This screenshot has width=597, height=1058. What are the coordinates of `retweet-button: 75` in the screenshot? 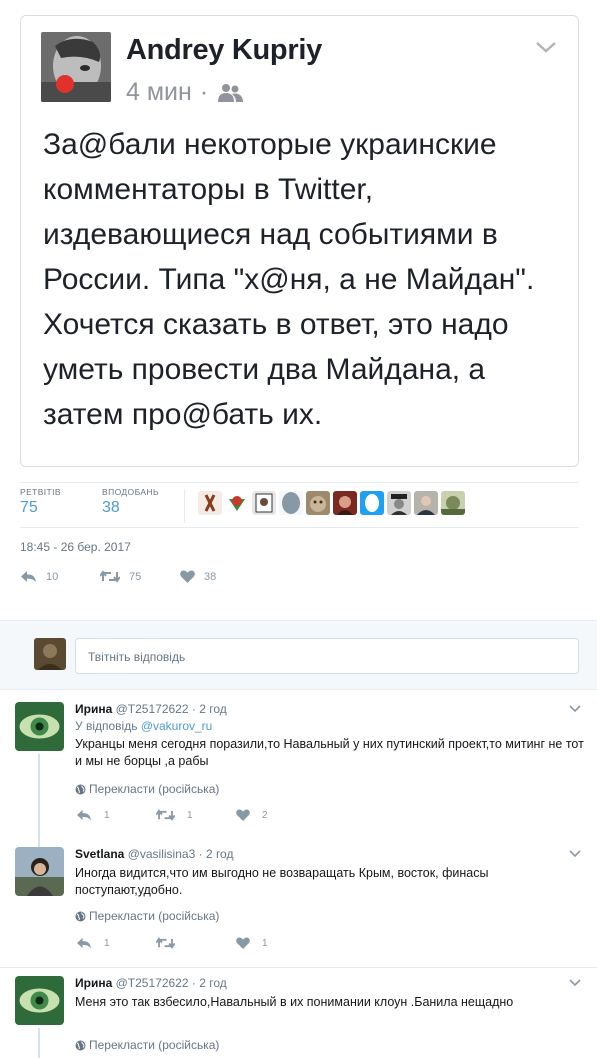 It's located at (140, 576).